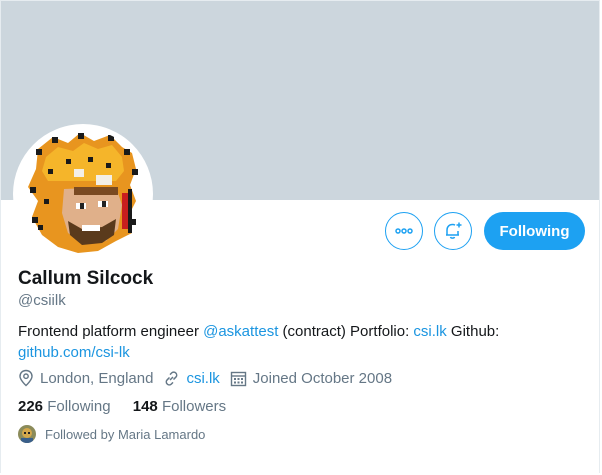 The width and height of the screenshot is (602, 475). I want to click on followers-stat: 148 Followers, so click(179, 406).